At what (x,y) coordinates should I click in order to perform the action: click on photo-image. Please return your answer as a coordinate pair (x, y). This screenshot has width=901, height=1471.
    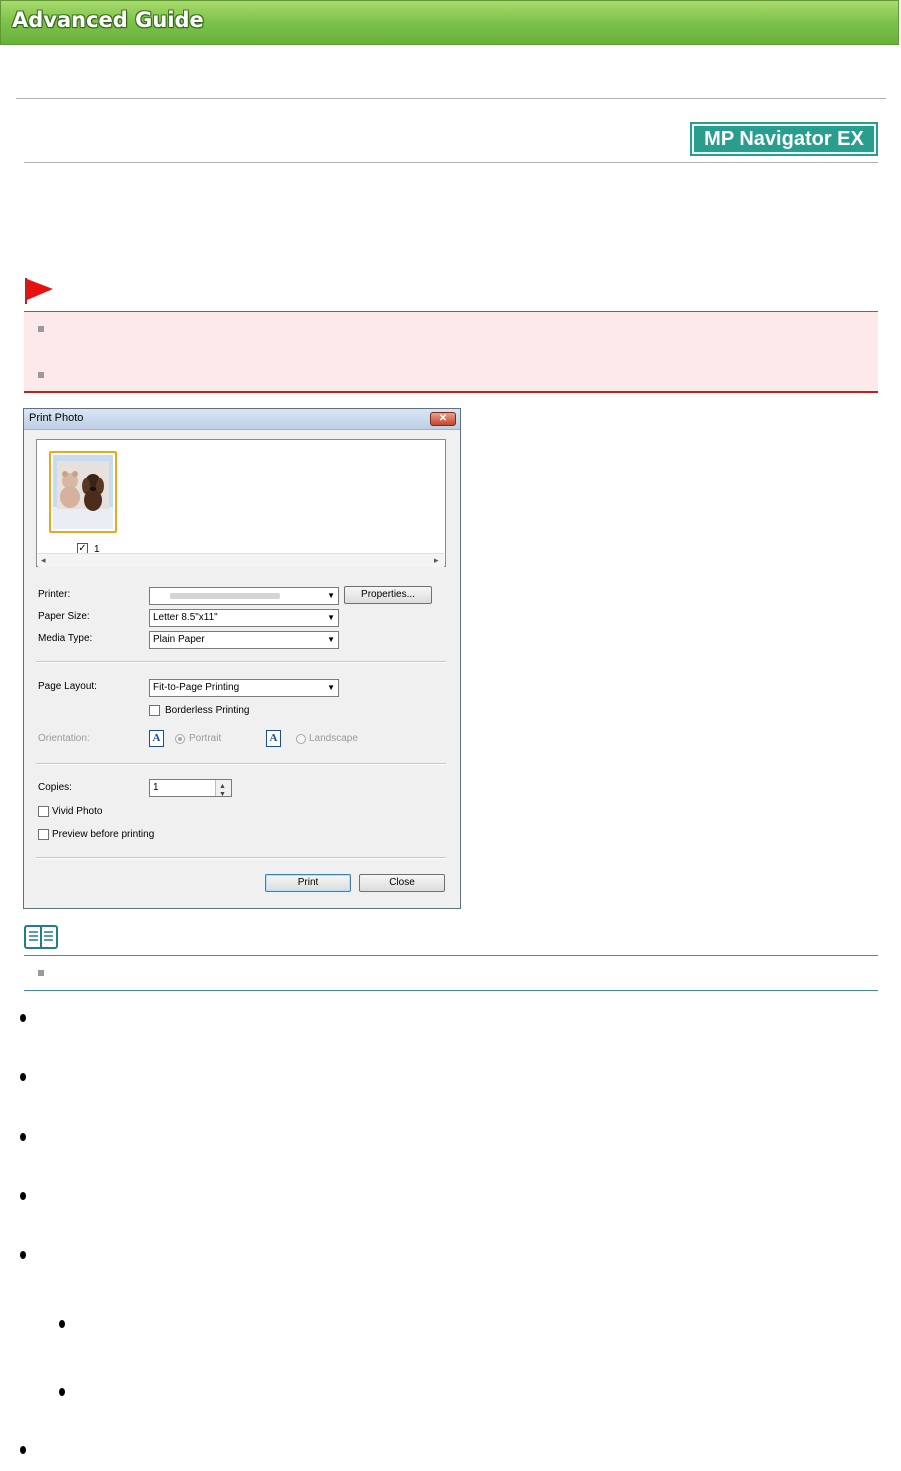
    Looking at the image, I should click on (83, 492).